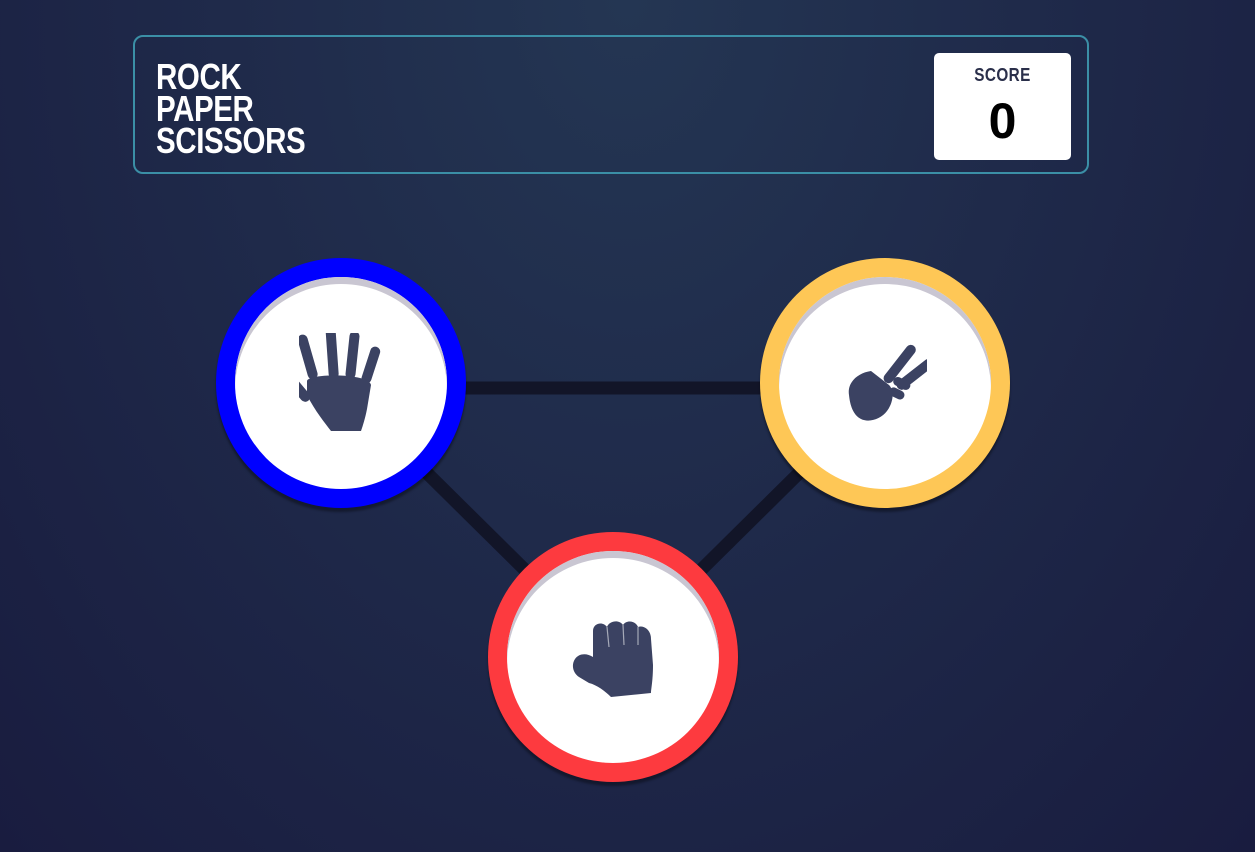 This screenshot has width=1255, height=852. I want to click on hand-paper-icon, so click(340, 382).